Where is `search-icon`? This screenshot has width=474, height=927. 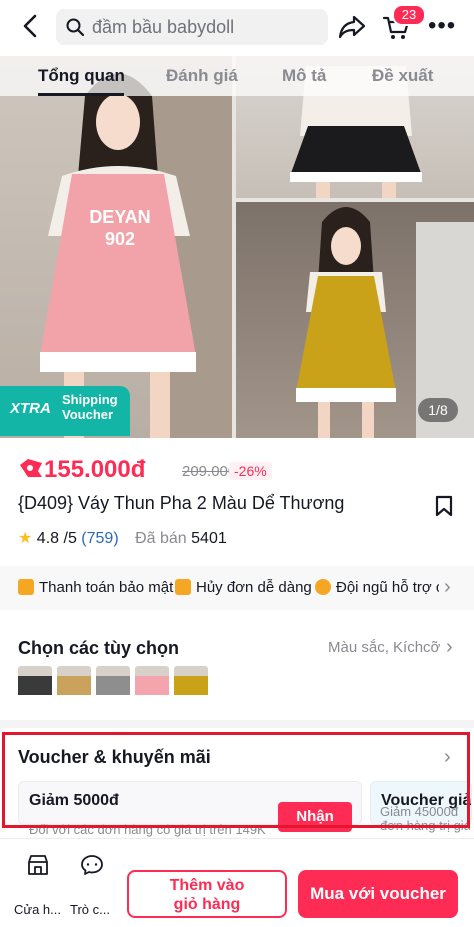
search-icon is located at coordinates (75, 27).